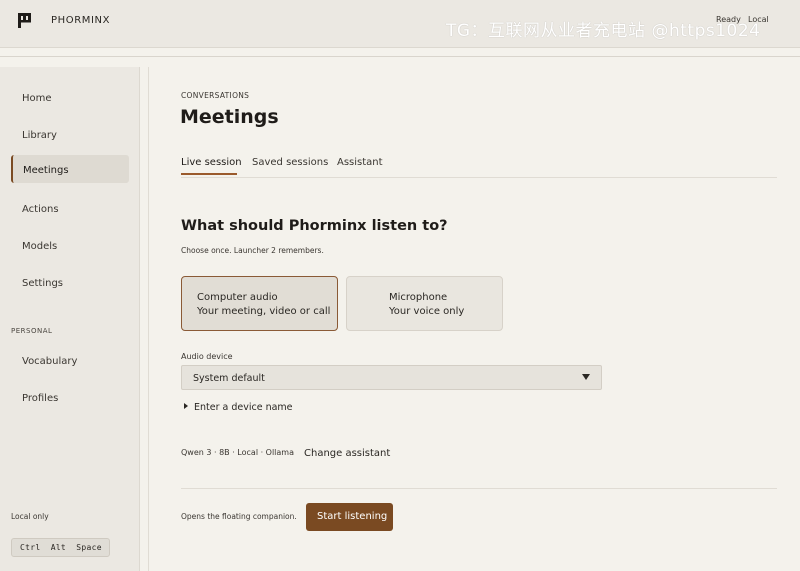  I want to click on tab-assistant: Assistant, so click(360, 162).